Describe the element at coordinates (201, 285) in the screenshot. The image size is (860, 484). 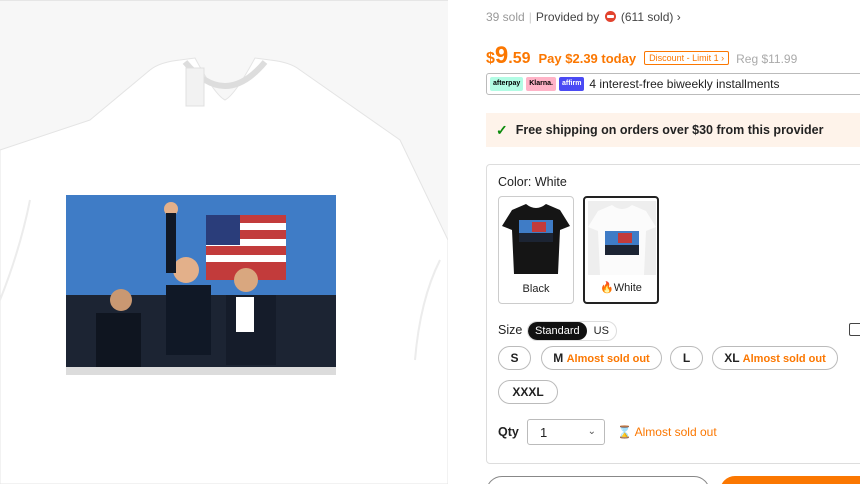
I see `printed-photo` at that location.